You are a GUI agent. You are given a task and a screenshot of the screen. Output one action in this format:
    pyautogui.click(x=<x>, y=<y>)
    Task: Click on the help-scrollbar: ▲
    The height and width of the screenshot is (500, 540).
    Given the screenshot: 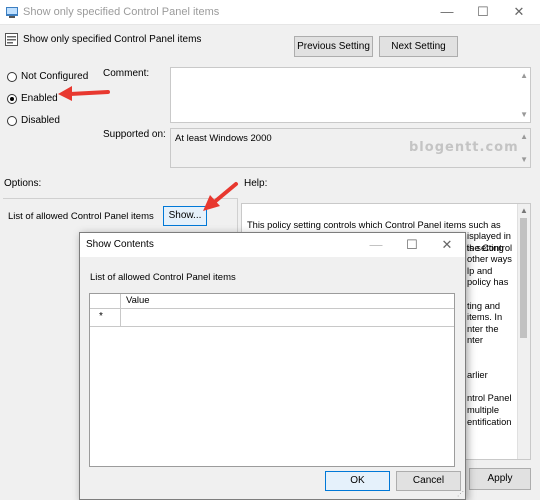 What is the action you would take?
    pyautogui.click(x=523, y=331)
    